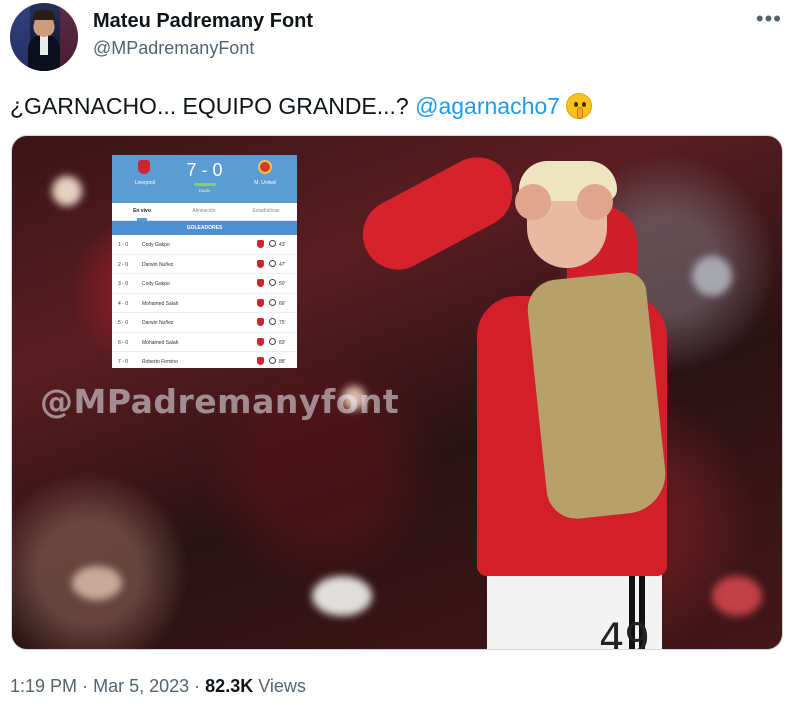 This screenshot has height=718, width=800. Describe the element at coordinates (43, 686) in the screenshot. I see `tweet-time: 1:19 PM` at that location.